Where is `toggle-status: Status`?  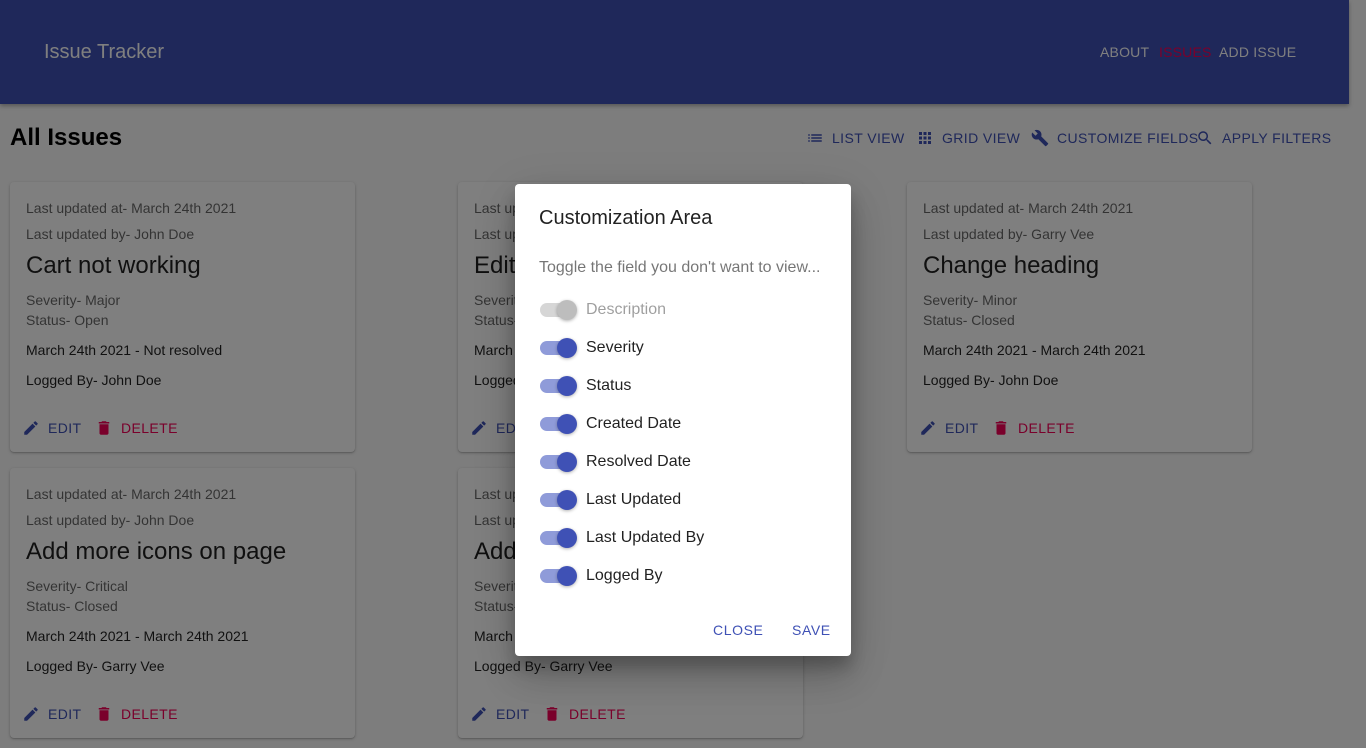 toggle-status: Status is located at coordinates (585, 386).